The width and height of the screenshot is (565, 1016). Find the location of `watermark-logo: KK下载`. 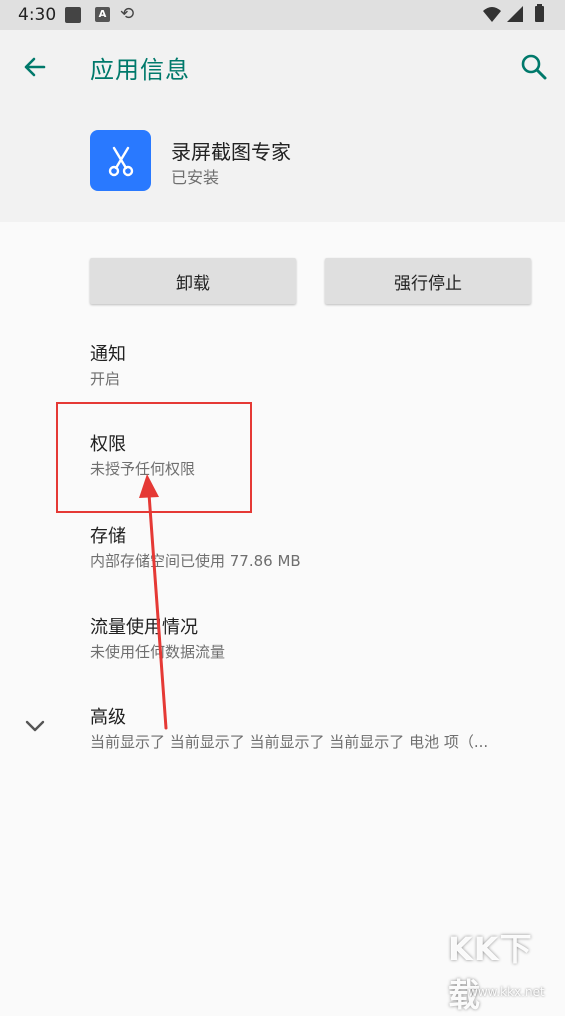

watermark-logo: KK下载 is located at coordinates (490, 972).